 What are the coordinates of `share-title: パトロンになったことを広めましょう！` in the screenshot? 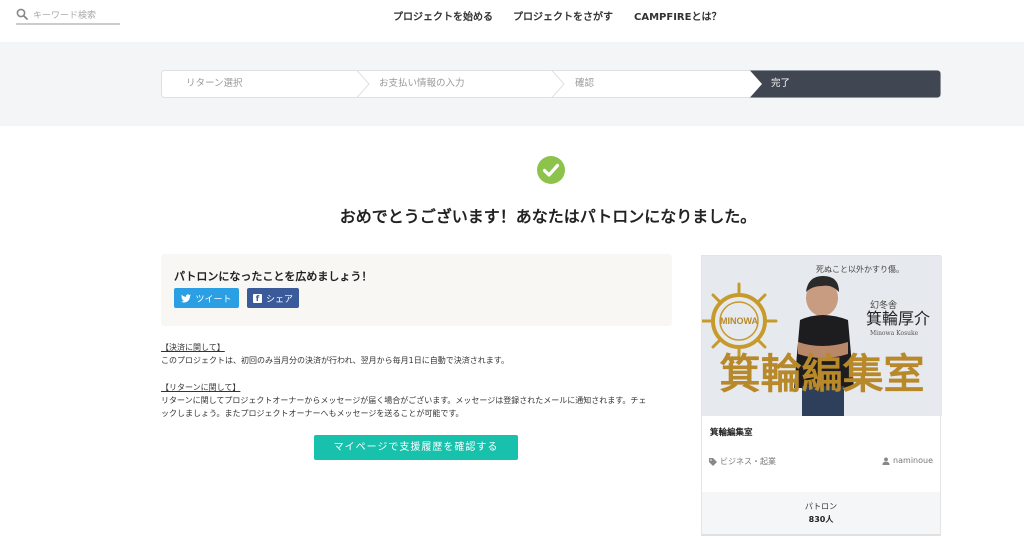 It's located at (273, 276).